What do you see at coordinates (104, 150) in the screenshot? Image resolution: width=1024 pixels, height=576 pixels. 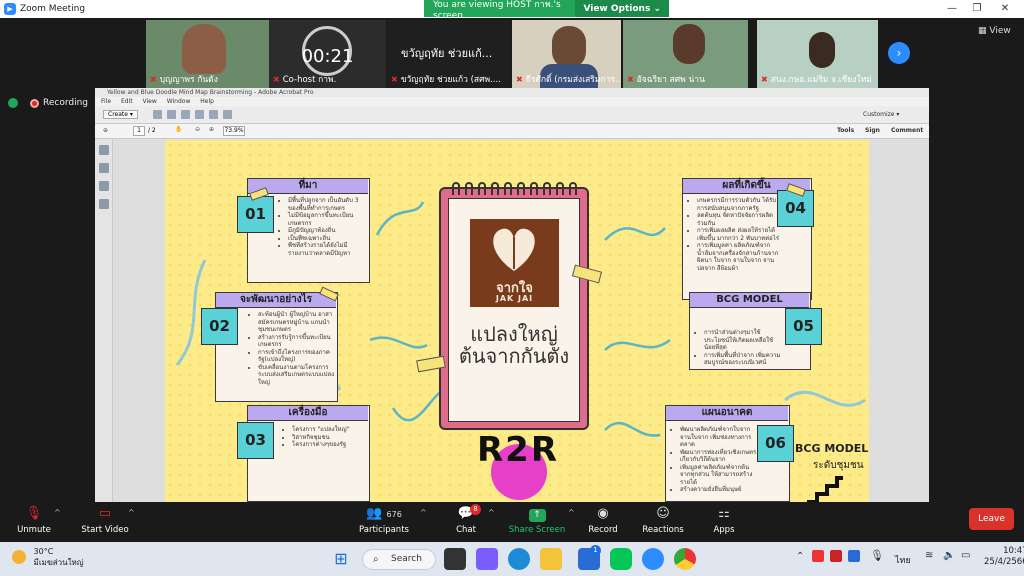 I see `pages-panel-icon` at bounding box center [104, 150].